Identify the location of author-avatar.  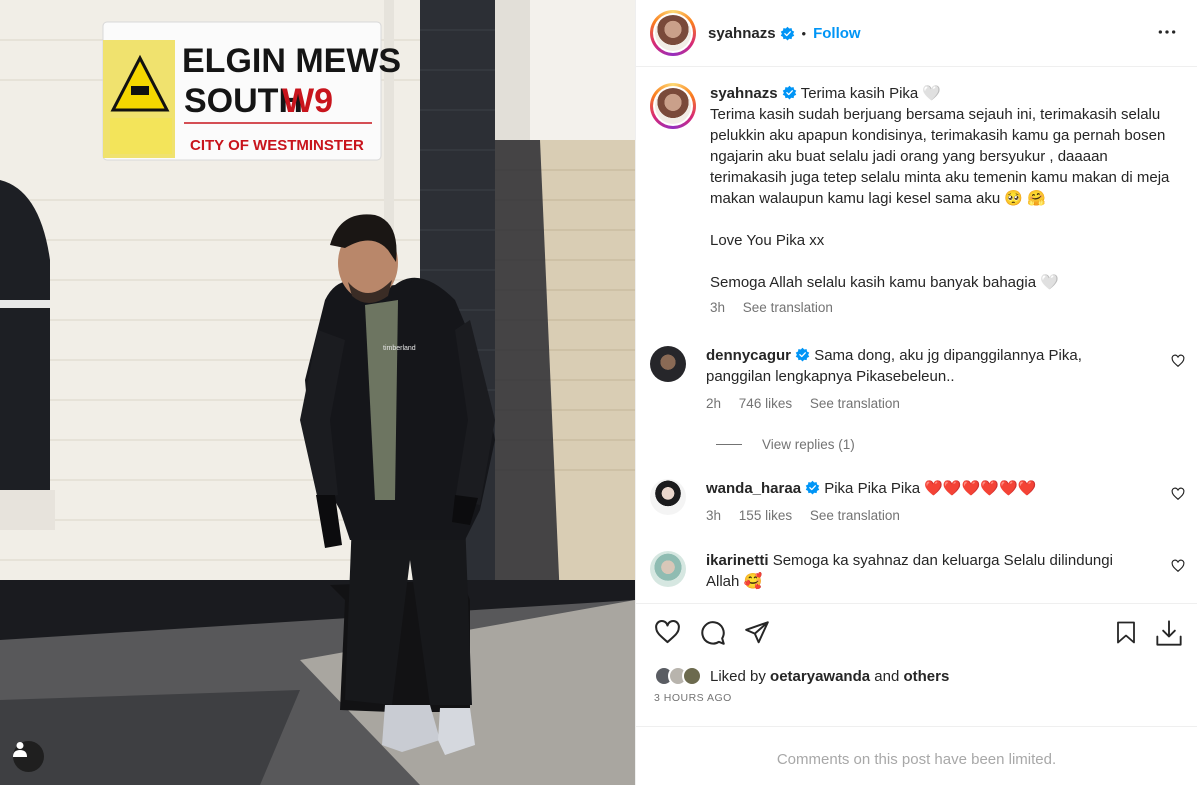
(673, 33).